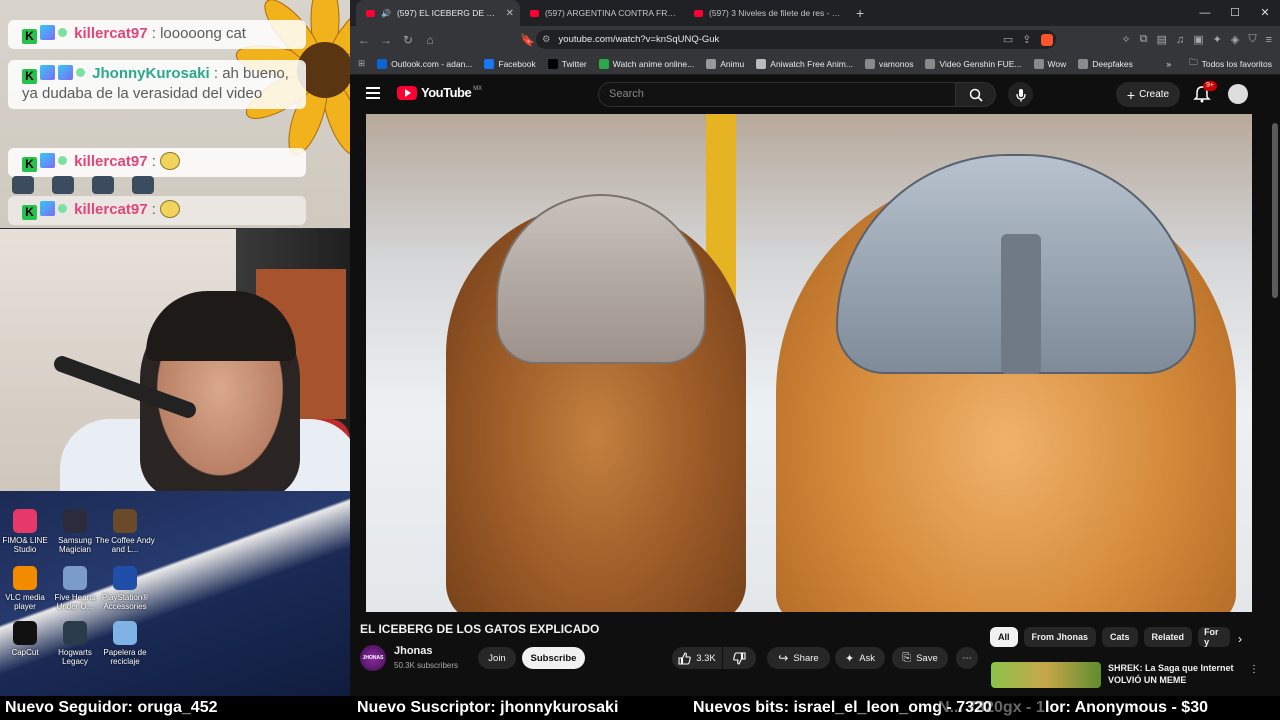 The height and width of the screenshot is (720, 1280). What do you see at coordinates (386, 40) in the screenshot?
I see `forward-icon: →` at bounding box center [386, 40].